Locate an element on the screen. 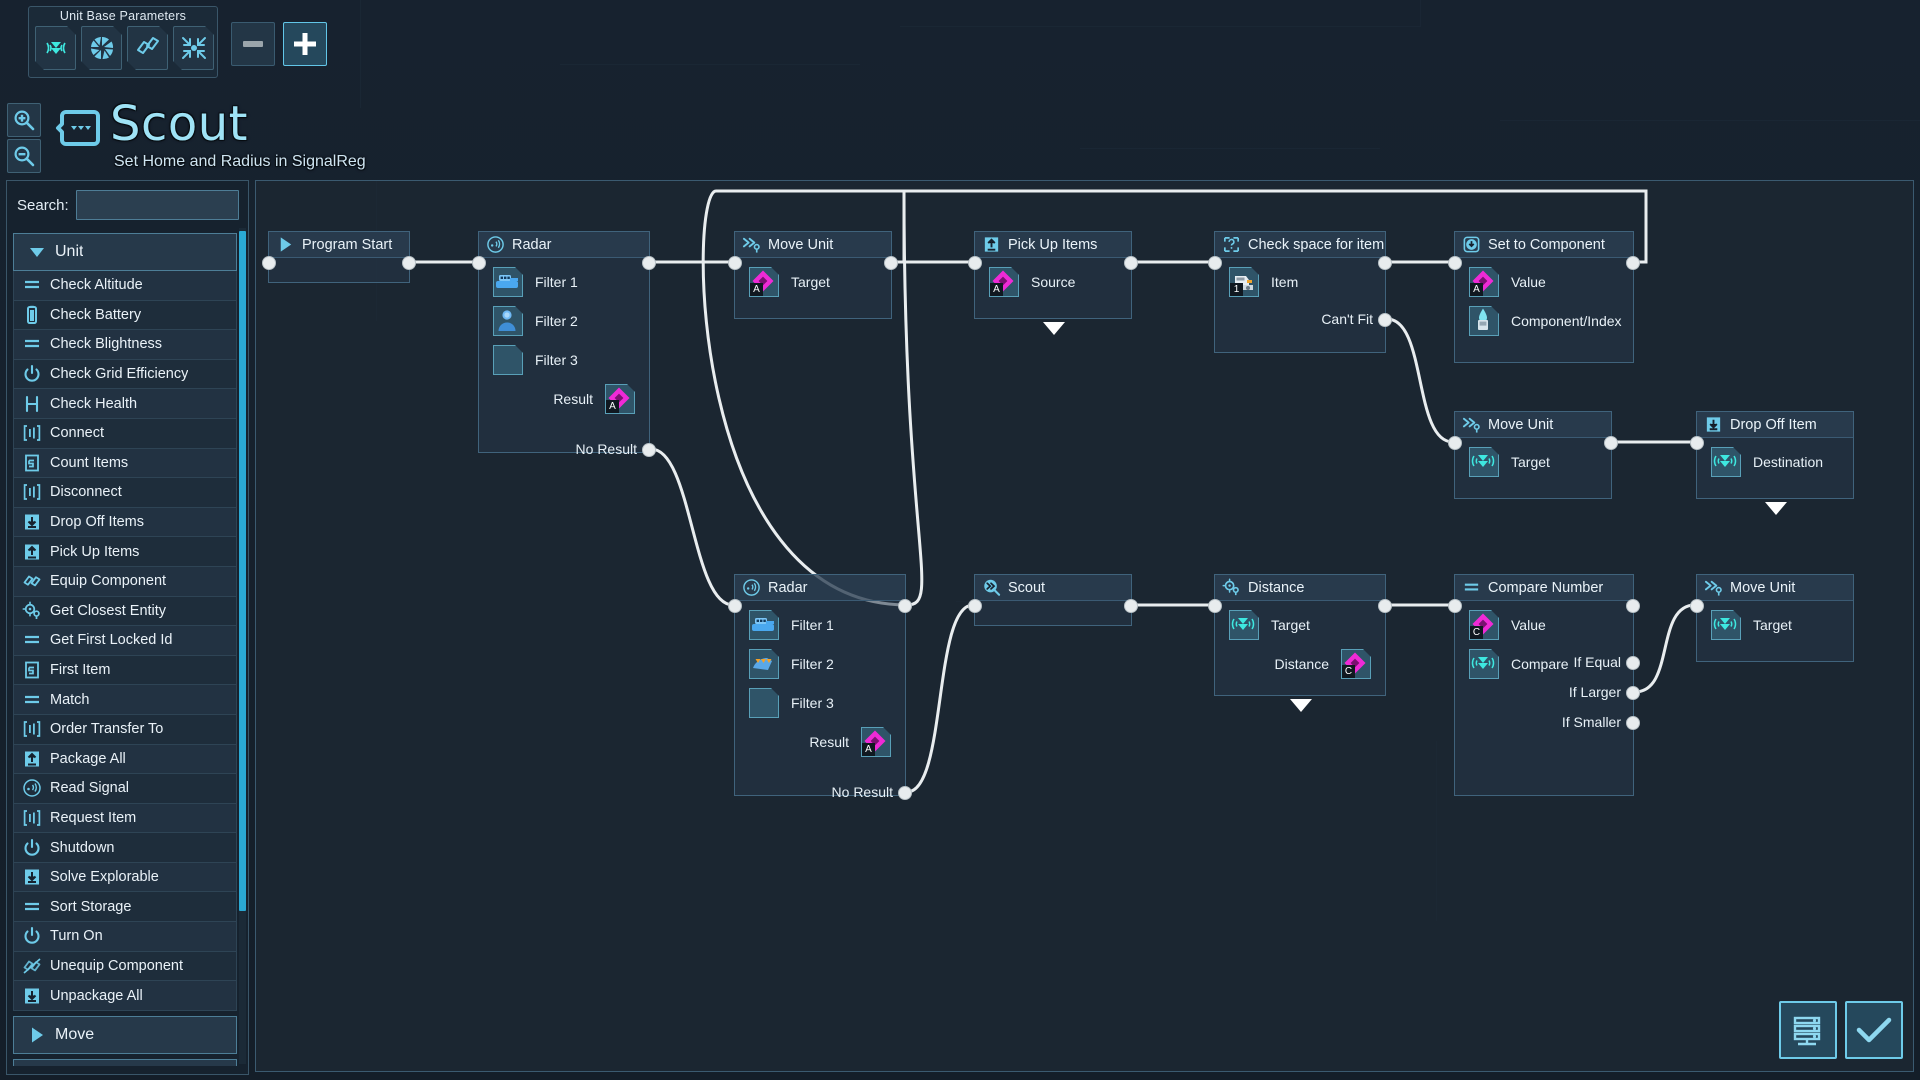 The height and width of the screenshot is (1080, 1920). node-move-unit-3: Move Unit Target is located at coordinates (1772, 618).